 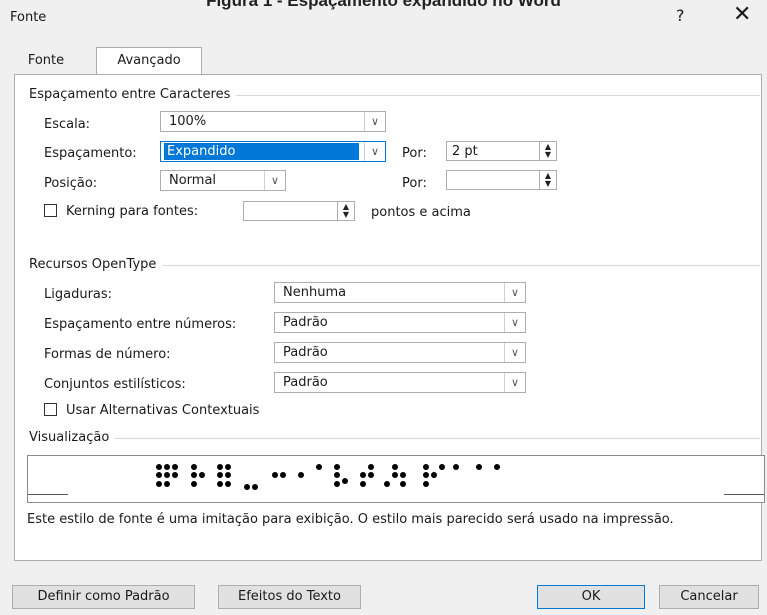 I want to click on dialog-title: Fonte, so click(x=28, y=17).